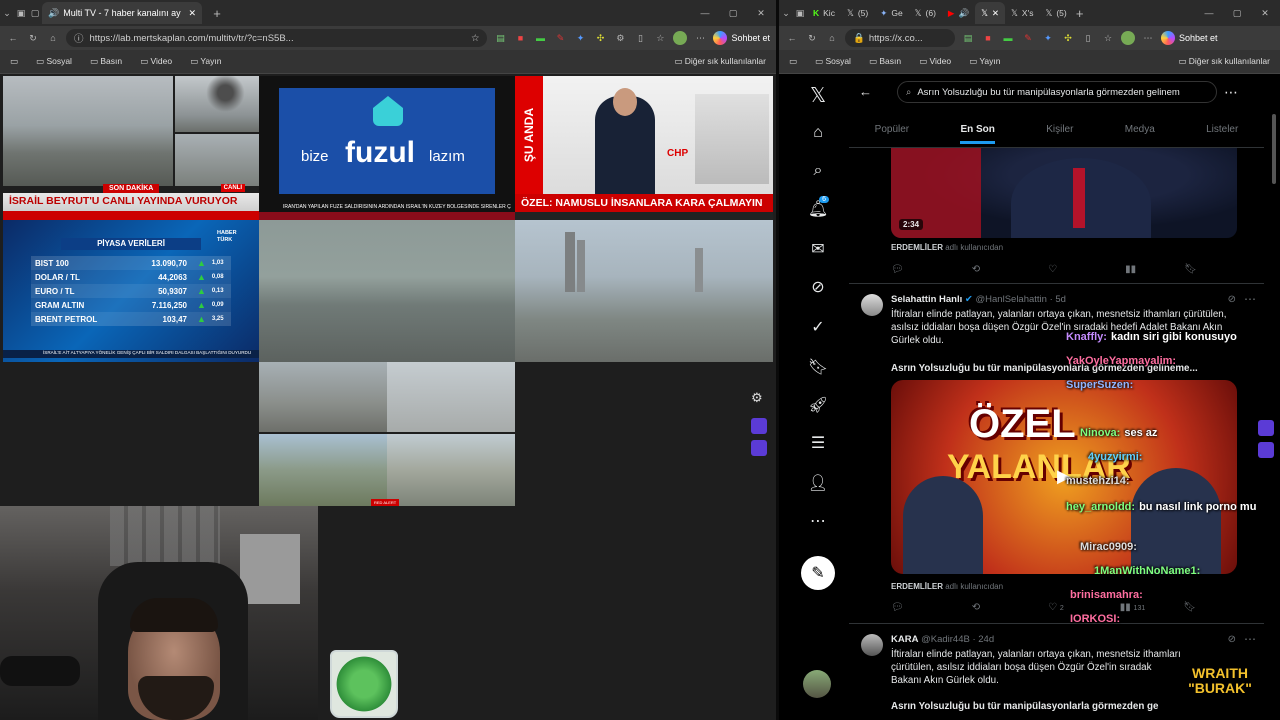 The width and height of the screenshot is (1280, 720). What do you see at coordinates (33, 38) in the screenshot?
I see `refresh-icon: ↻` at bounding box center [33, 38].